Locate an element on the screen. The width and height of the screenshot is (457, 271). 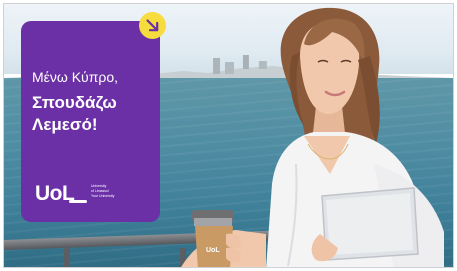
headline-line-3: Λεμεσό! is located at coordinates (65, 124).